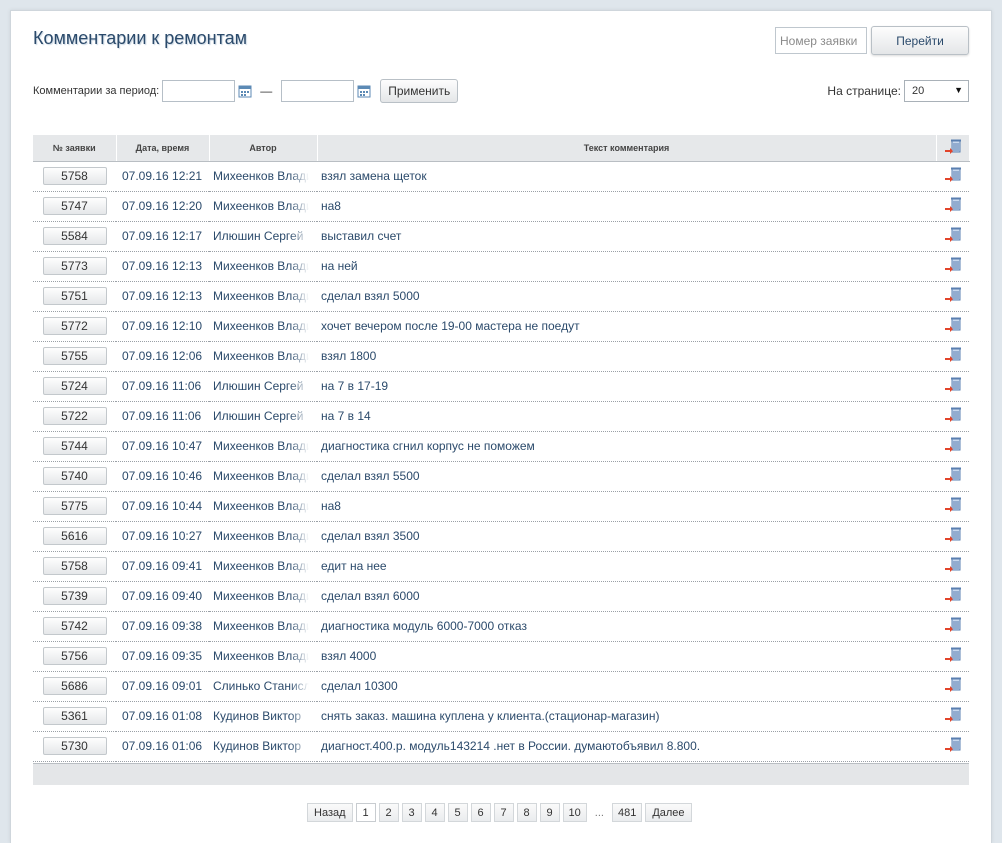 The width and height of the screenshot is (1002, 843). What do you see at coordinates (74, 236) in the screenshot?
I see `order-number-button: 5584` at bounding box center [74, 236].